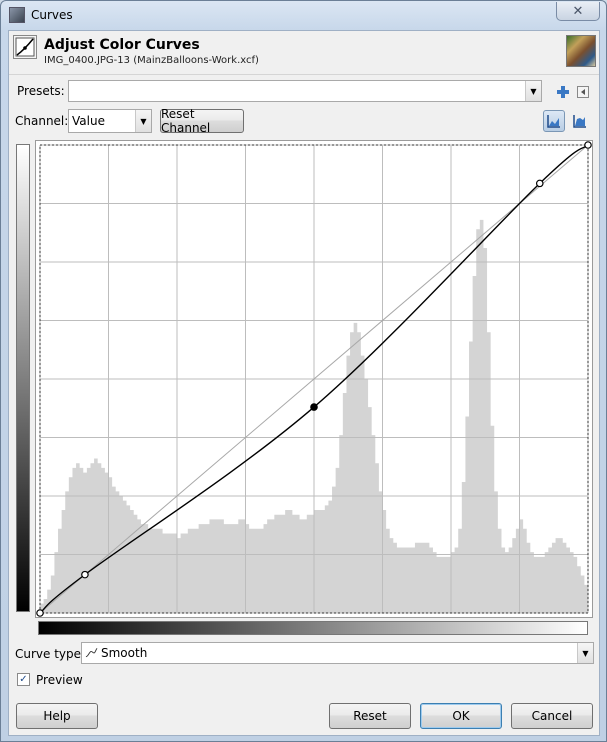 This screenshot has width=607, height=742. I want to click on window-title: Curves, so click(52, 15).